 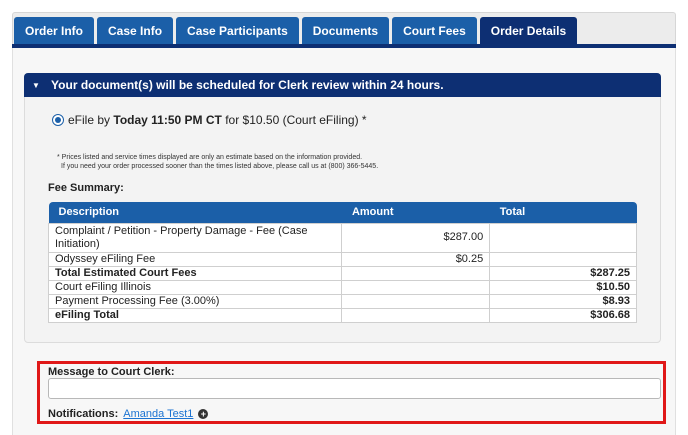 I want to click on fee-summary-title: Fee Summary:, so click(x=86, y=188).